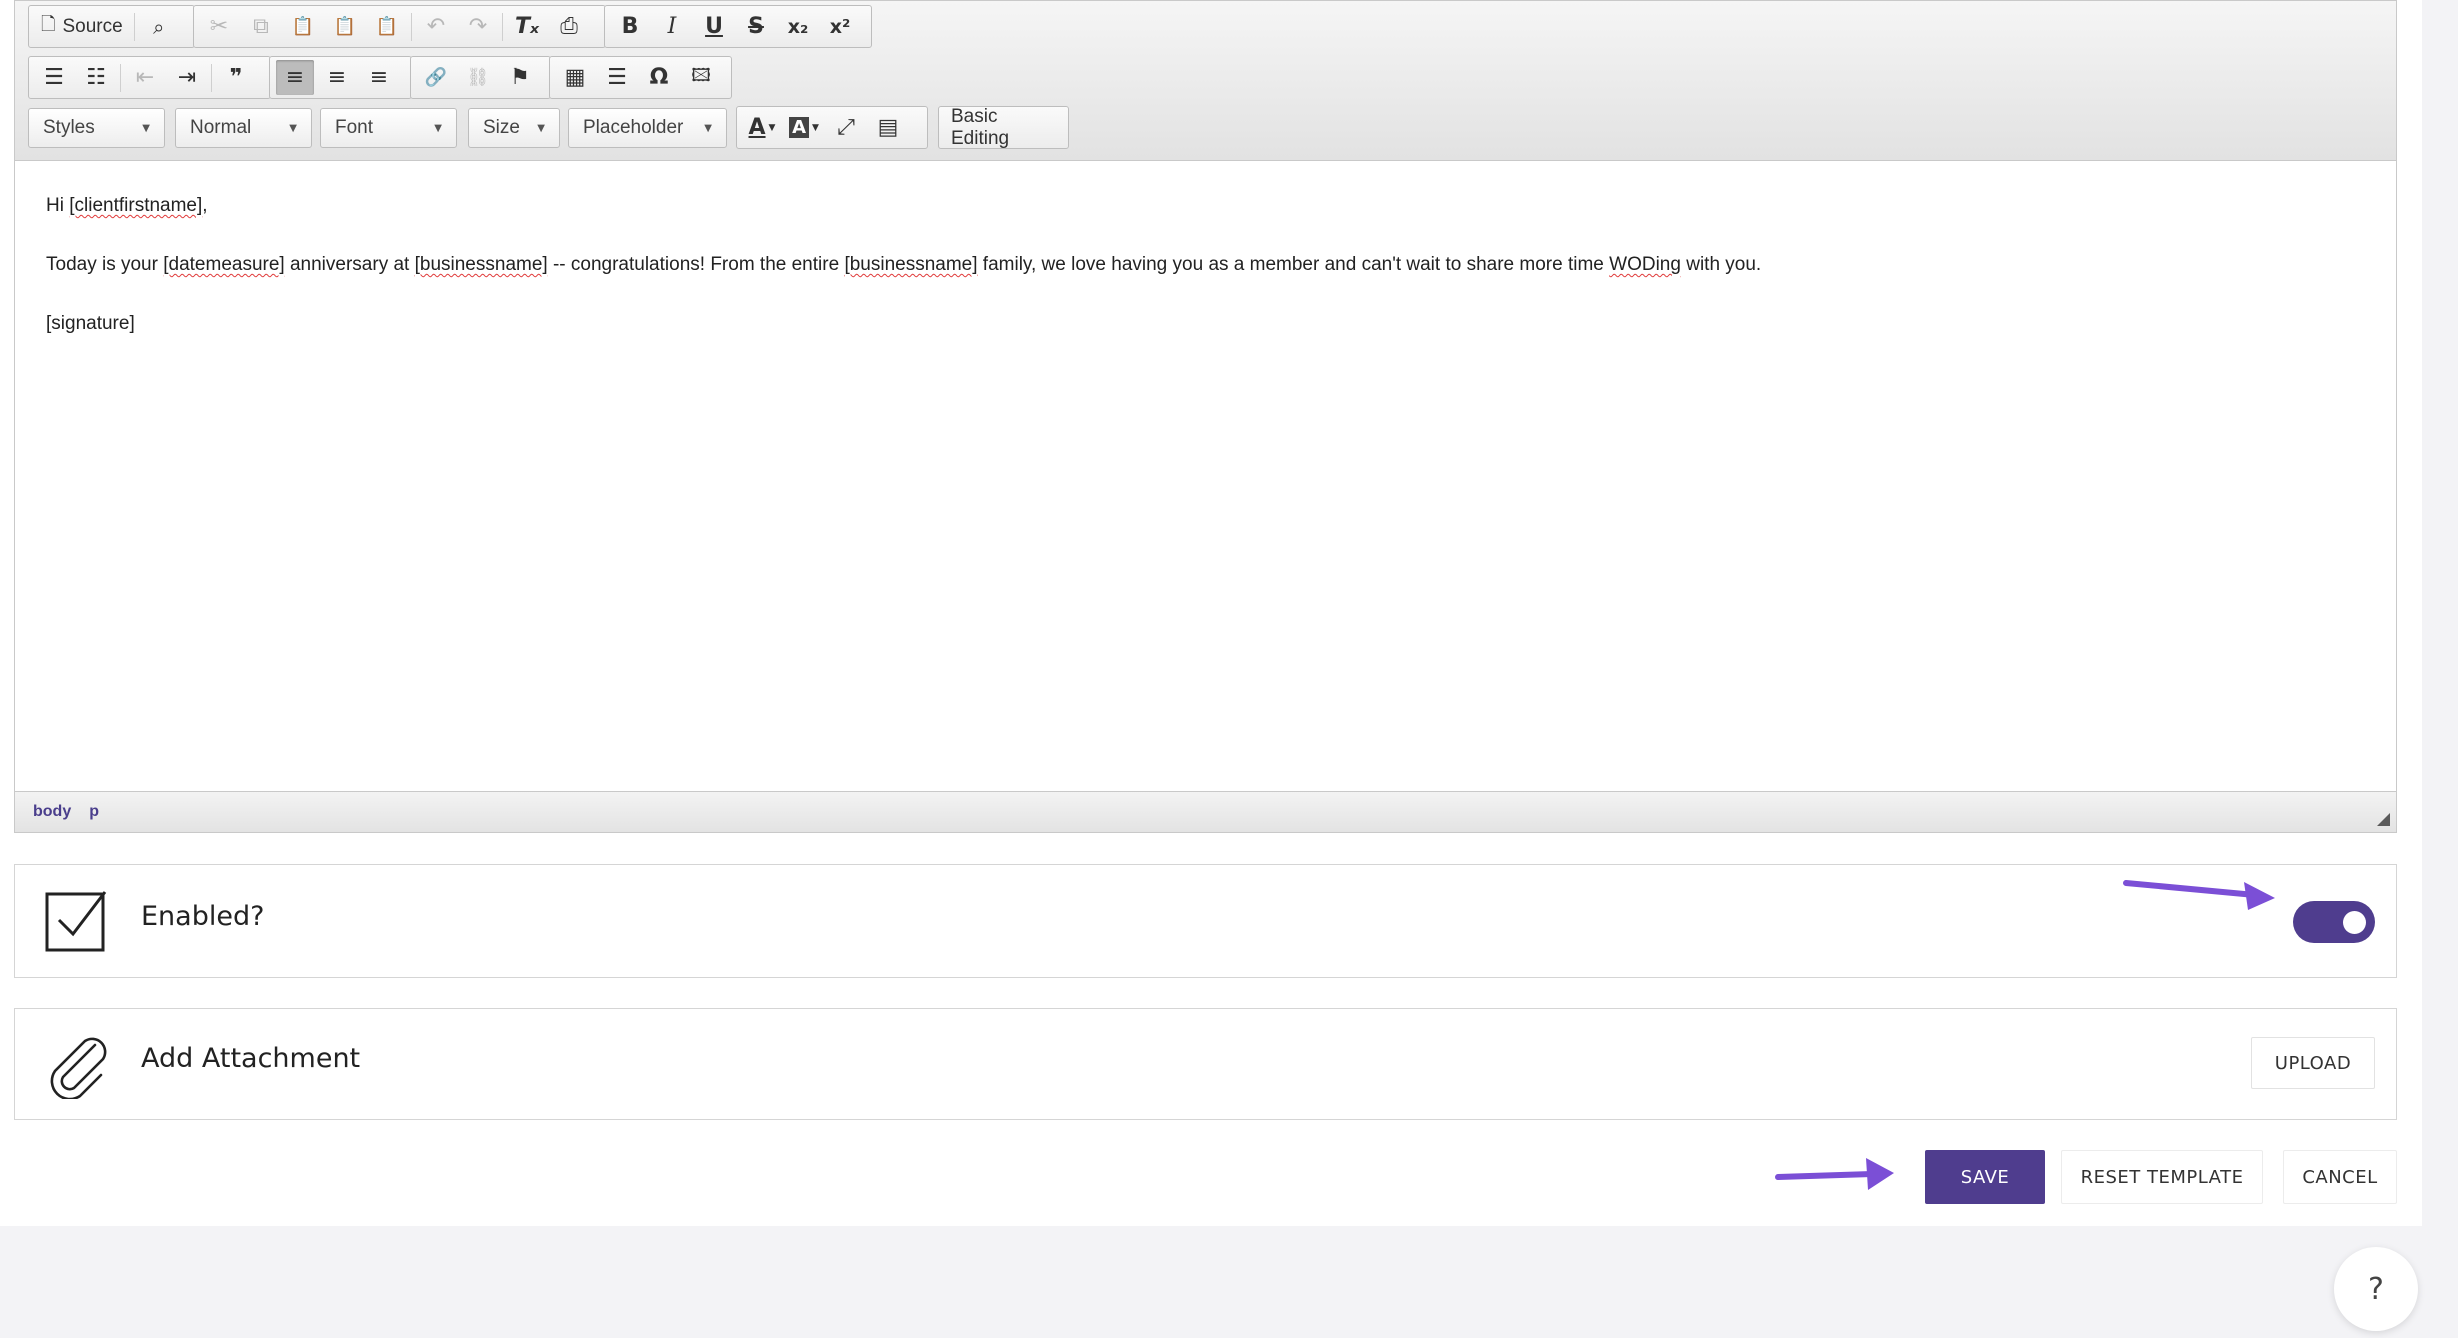 This screenshot has height=1338, width=2458. What do you see at coordinates (94, 812) in the screenshot?
I see `element-path-p: p` at bounding box center [94, 812].